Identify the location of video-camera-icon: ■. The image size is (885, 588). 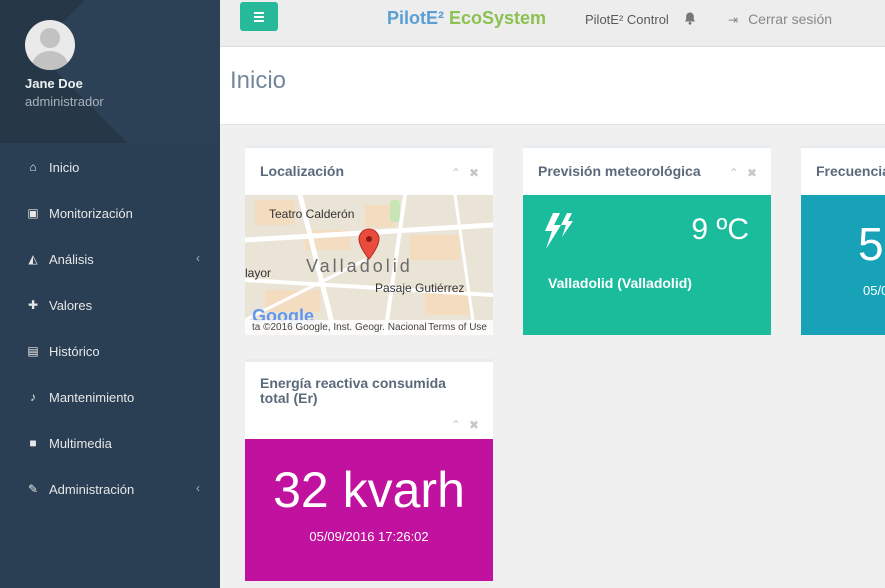
(33, 443).